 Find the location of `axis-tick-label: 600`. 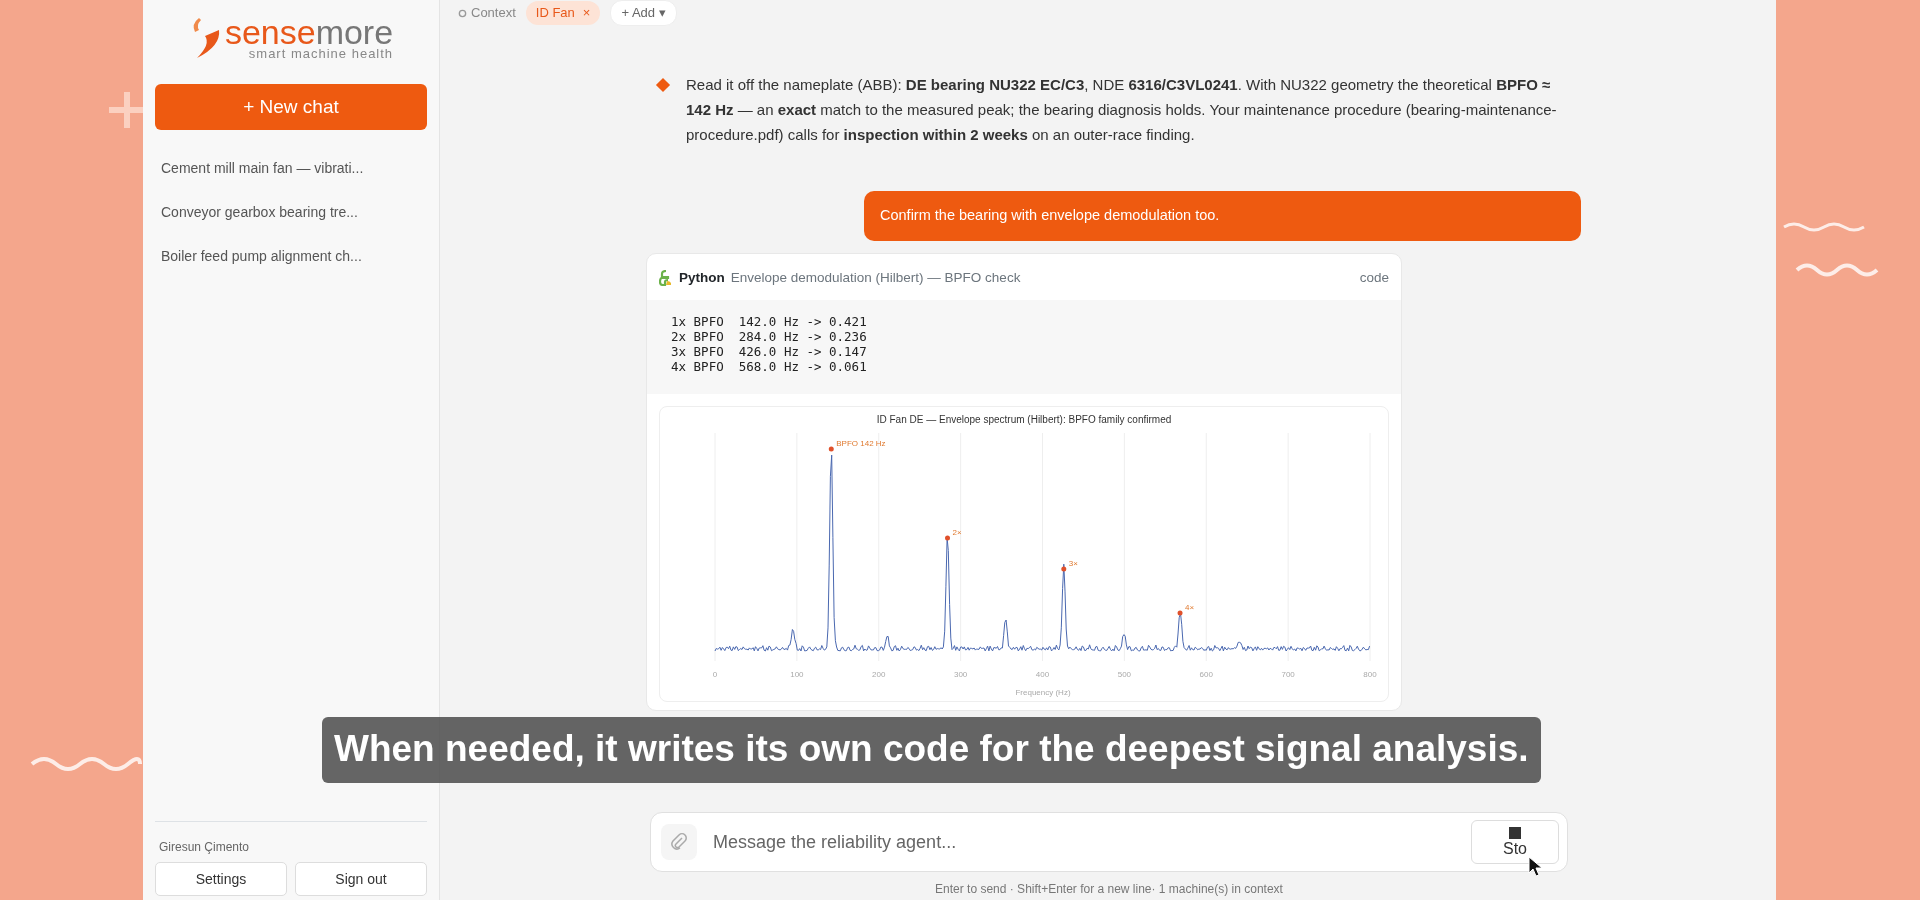

axis-tick-label: 600 is located at coordinates (1206, 674).